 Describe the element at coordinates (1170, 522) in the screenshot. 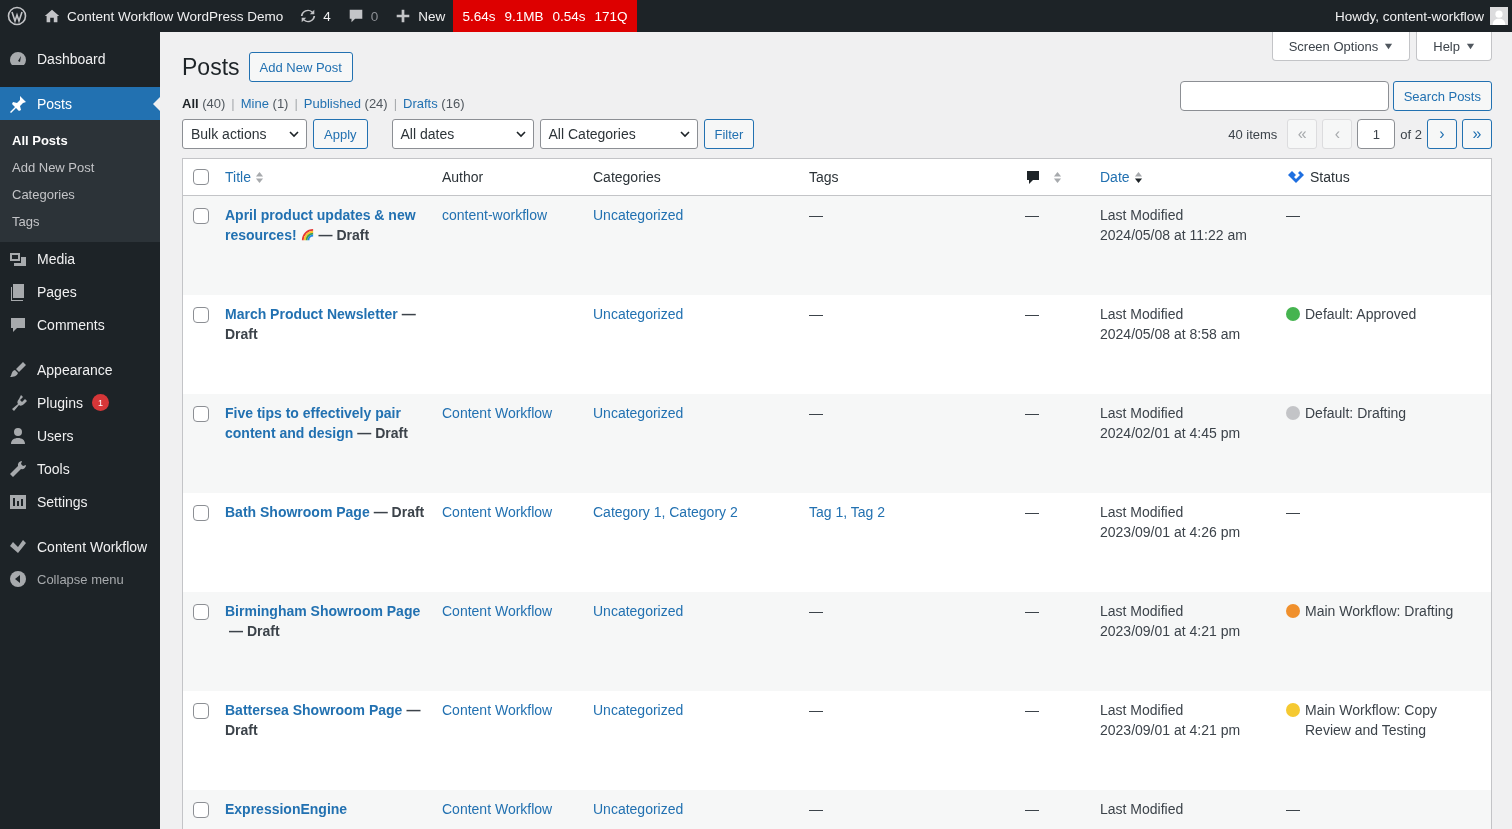

I see `date-cell: Last Modified 2023/09/01 at 4:26 pm` at that location.